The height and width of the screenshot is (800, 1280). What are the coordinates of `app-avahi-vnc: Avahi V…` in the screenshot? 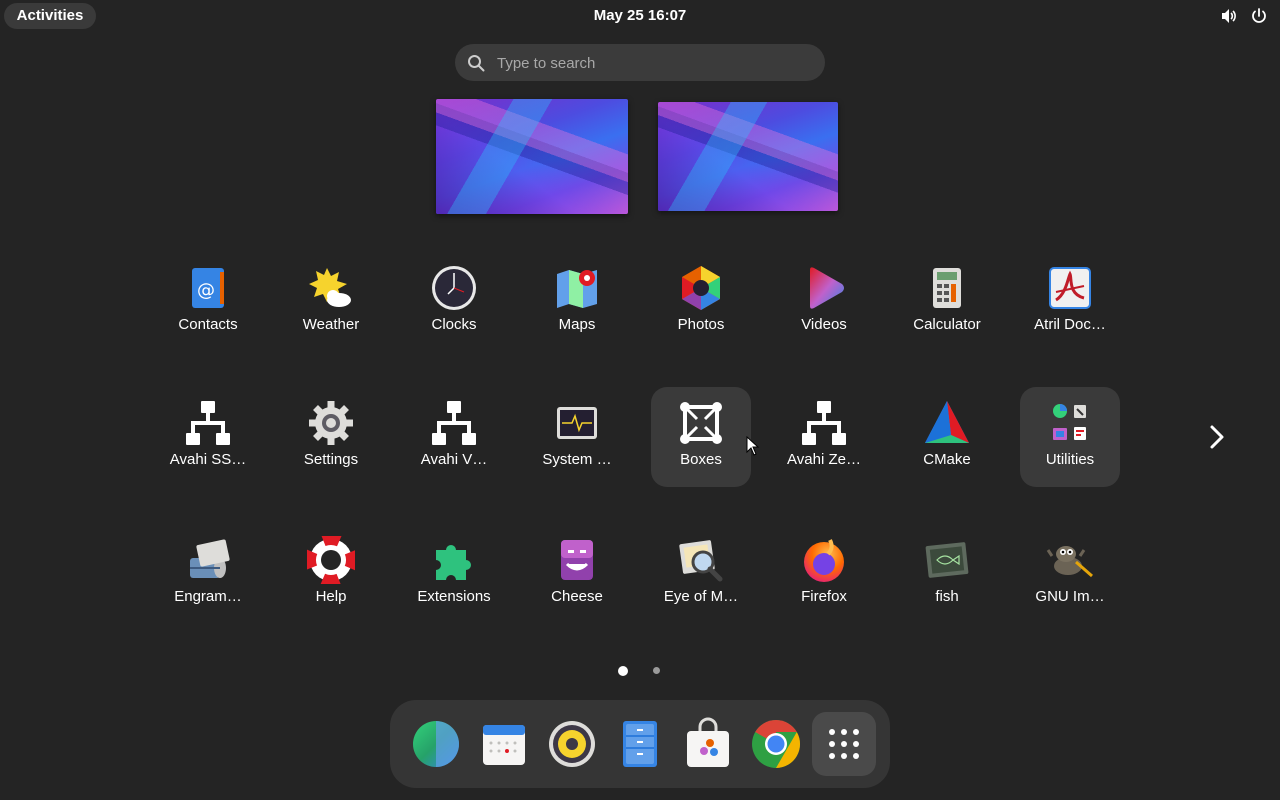 It's located at (454, 437).